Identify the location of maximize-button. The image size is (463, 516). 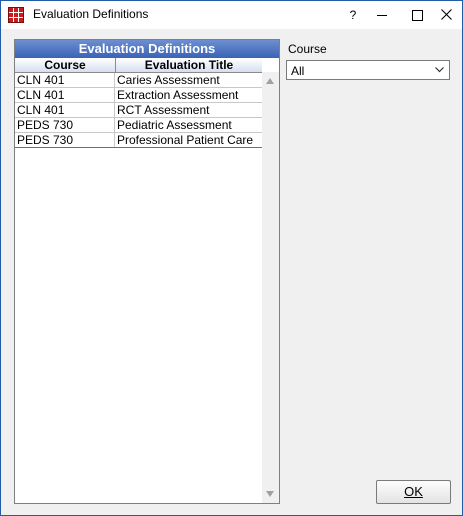
(417, 15).